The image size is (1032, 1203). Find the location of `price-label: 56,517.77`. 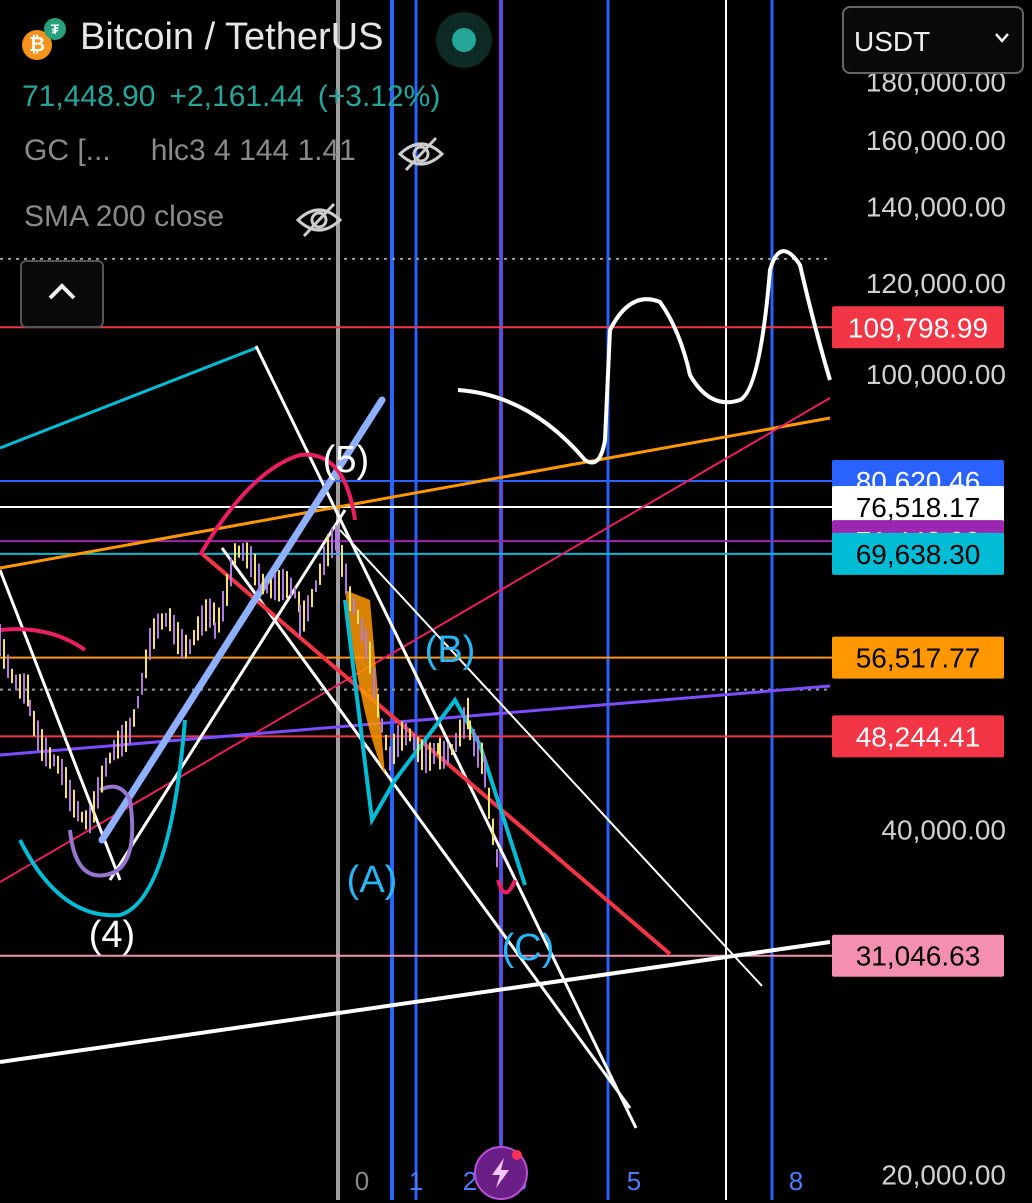

price-label: 56,517.77 is located at coordinates (918, 657).